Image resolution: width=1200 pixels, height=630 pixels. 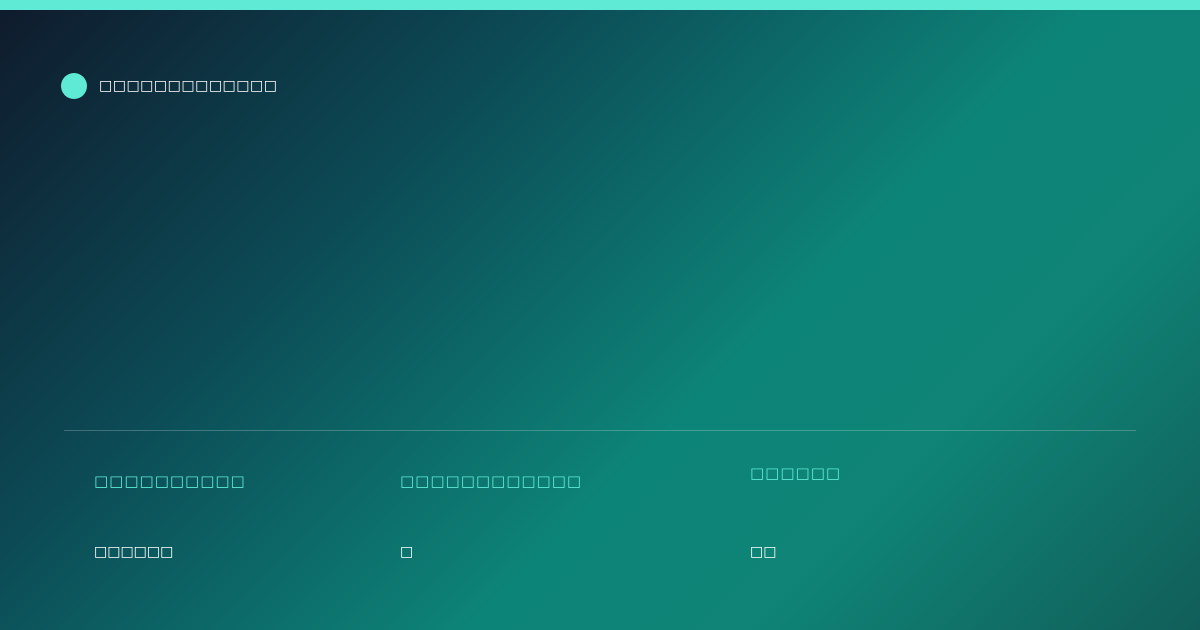 What do you see at coordinates (600, 430) in the screenshot?
I see `divider` at bounding box center [600, 430].